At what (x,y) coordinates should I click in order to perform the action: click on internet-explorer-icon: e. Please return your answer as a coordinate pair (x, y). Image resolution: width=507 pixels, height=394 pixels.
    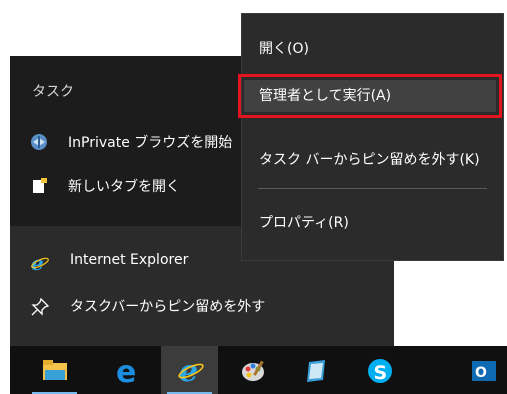
    Looking at the image, I should click on (39, 263).